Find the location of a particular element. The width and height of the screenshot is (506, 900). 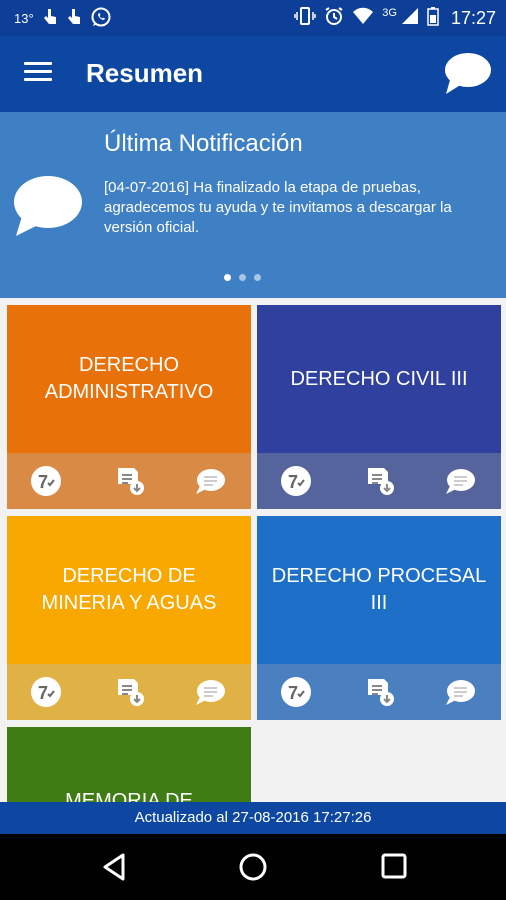

page-title: Resumen is located at coordinates (145, 73).